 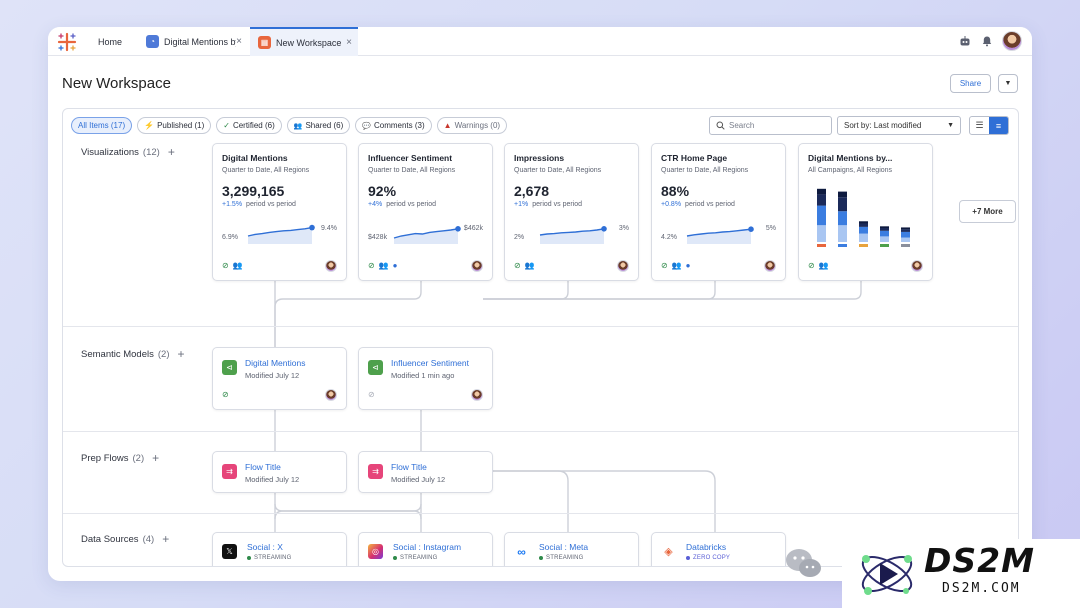 I want to click on viz-title: Impressions, so click(x=539, y=158).